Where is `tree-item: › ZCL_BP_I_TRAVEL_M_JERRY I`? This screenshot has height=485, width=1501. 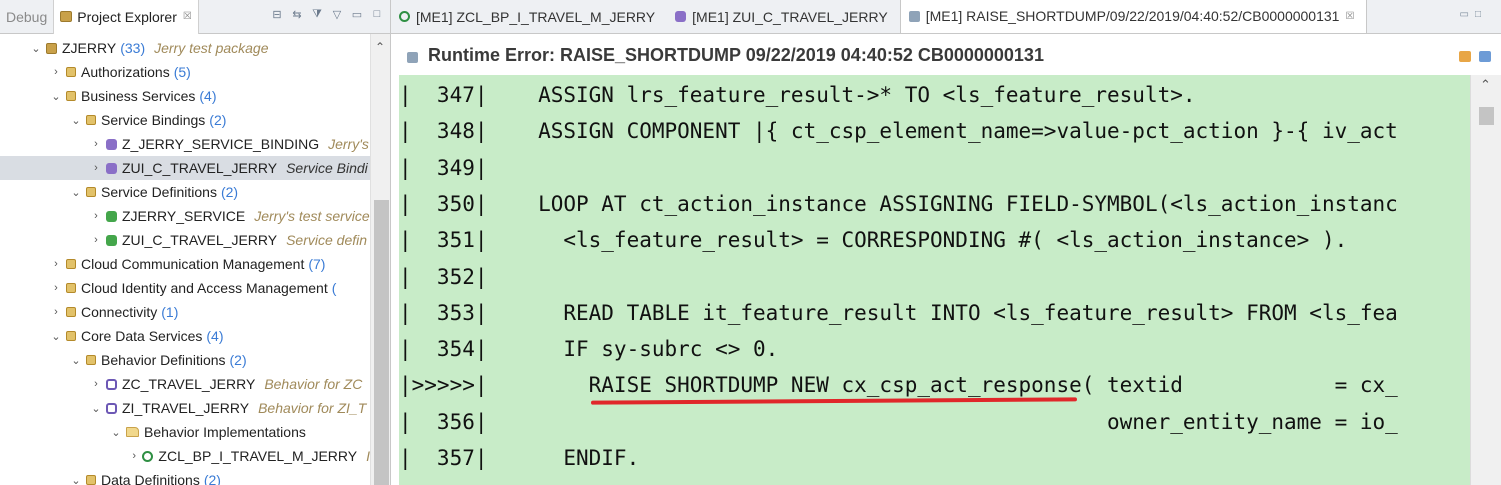 tree-item: › ZCL_BP_I_TRAVEL_M_JERRY I is located at coordinates (185, 456).